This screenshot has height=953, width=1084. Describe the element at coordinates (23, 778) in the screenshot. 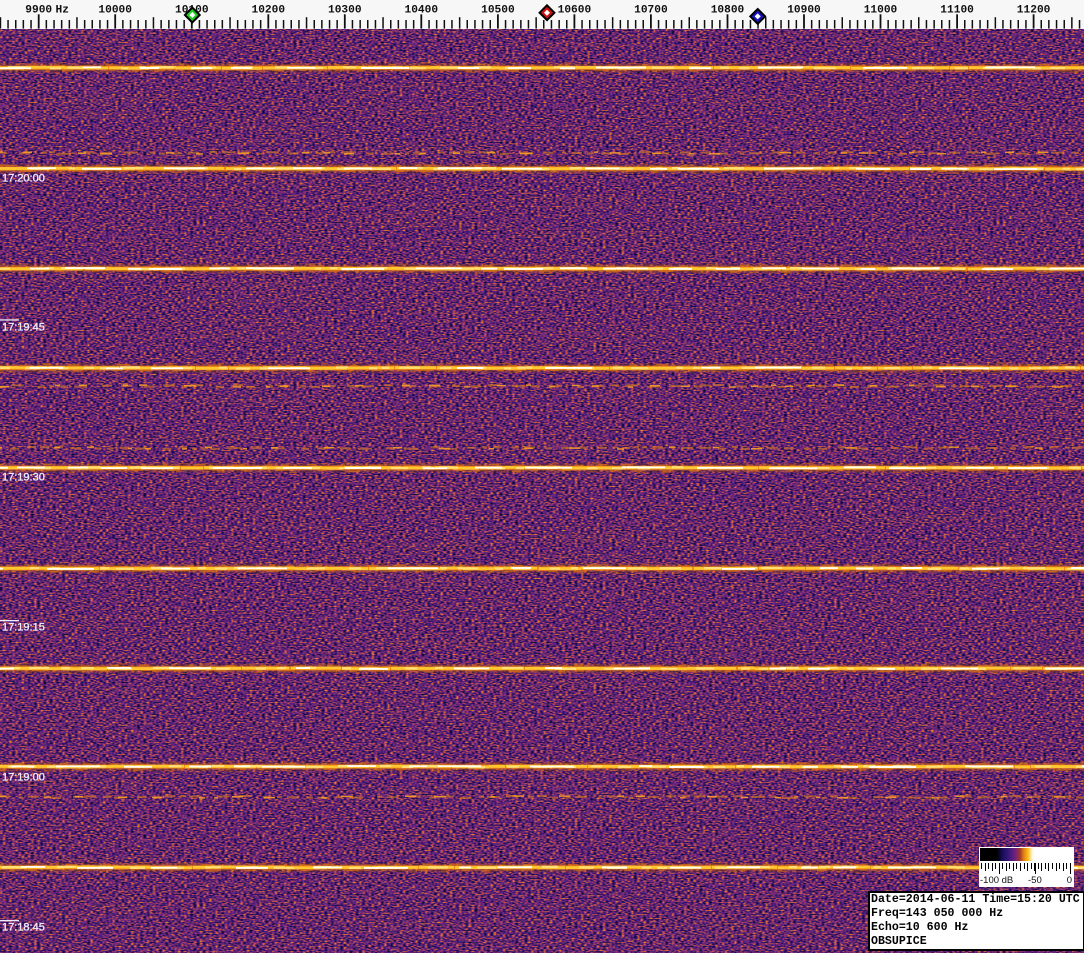

I see `svg-text: 17:19:00` at that location.